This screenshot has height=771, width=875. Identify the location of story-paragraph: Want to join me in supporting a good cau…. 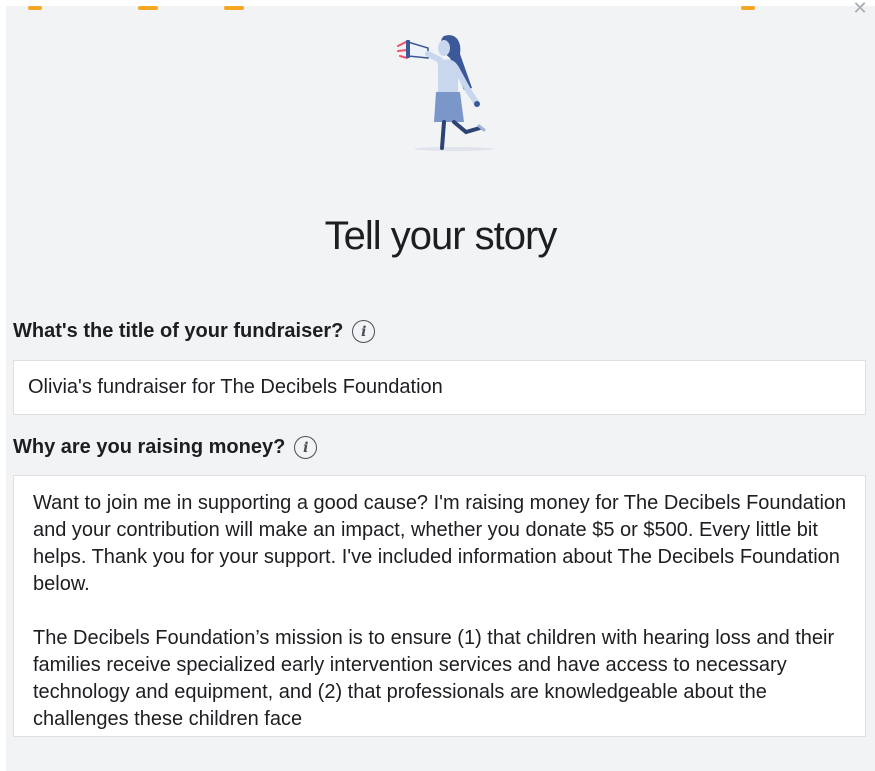
(440, 543).